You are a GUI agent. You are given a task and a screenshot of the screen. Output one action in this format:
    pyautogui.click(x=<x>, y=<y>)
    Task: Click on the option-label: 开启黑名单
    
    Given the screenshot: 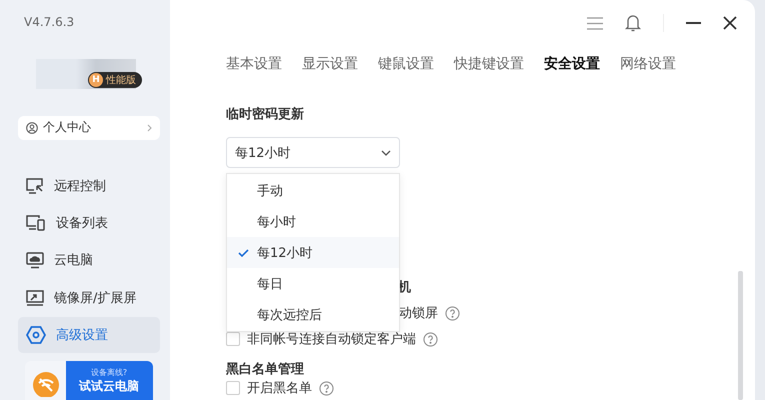 What is the action you would take?
    pyautogui.click(x=279, y=388)
    